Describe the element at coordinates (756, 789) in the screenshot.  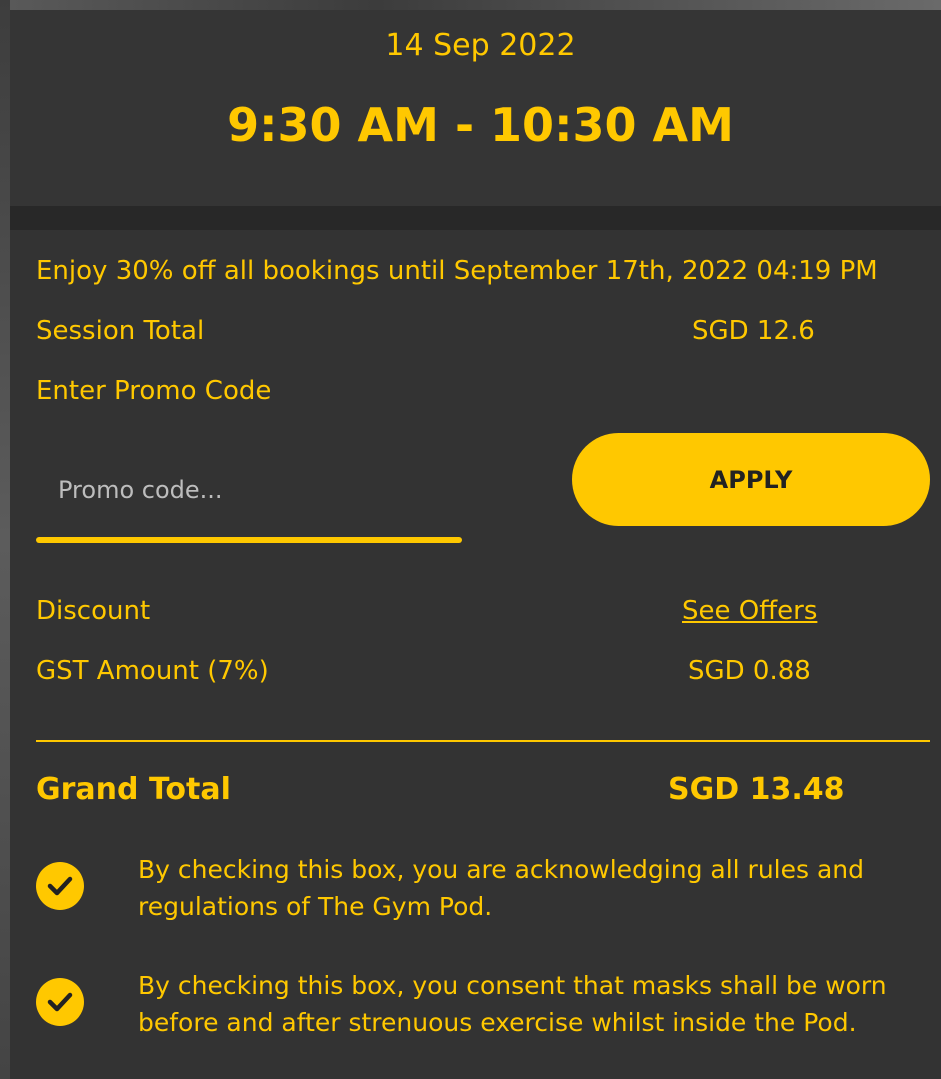
I see `grand-total-value: SGD 13.48` at that location.